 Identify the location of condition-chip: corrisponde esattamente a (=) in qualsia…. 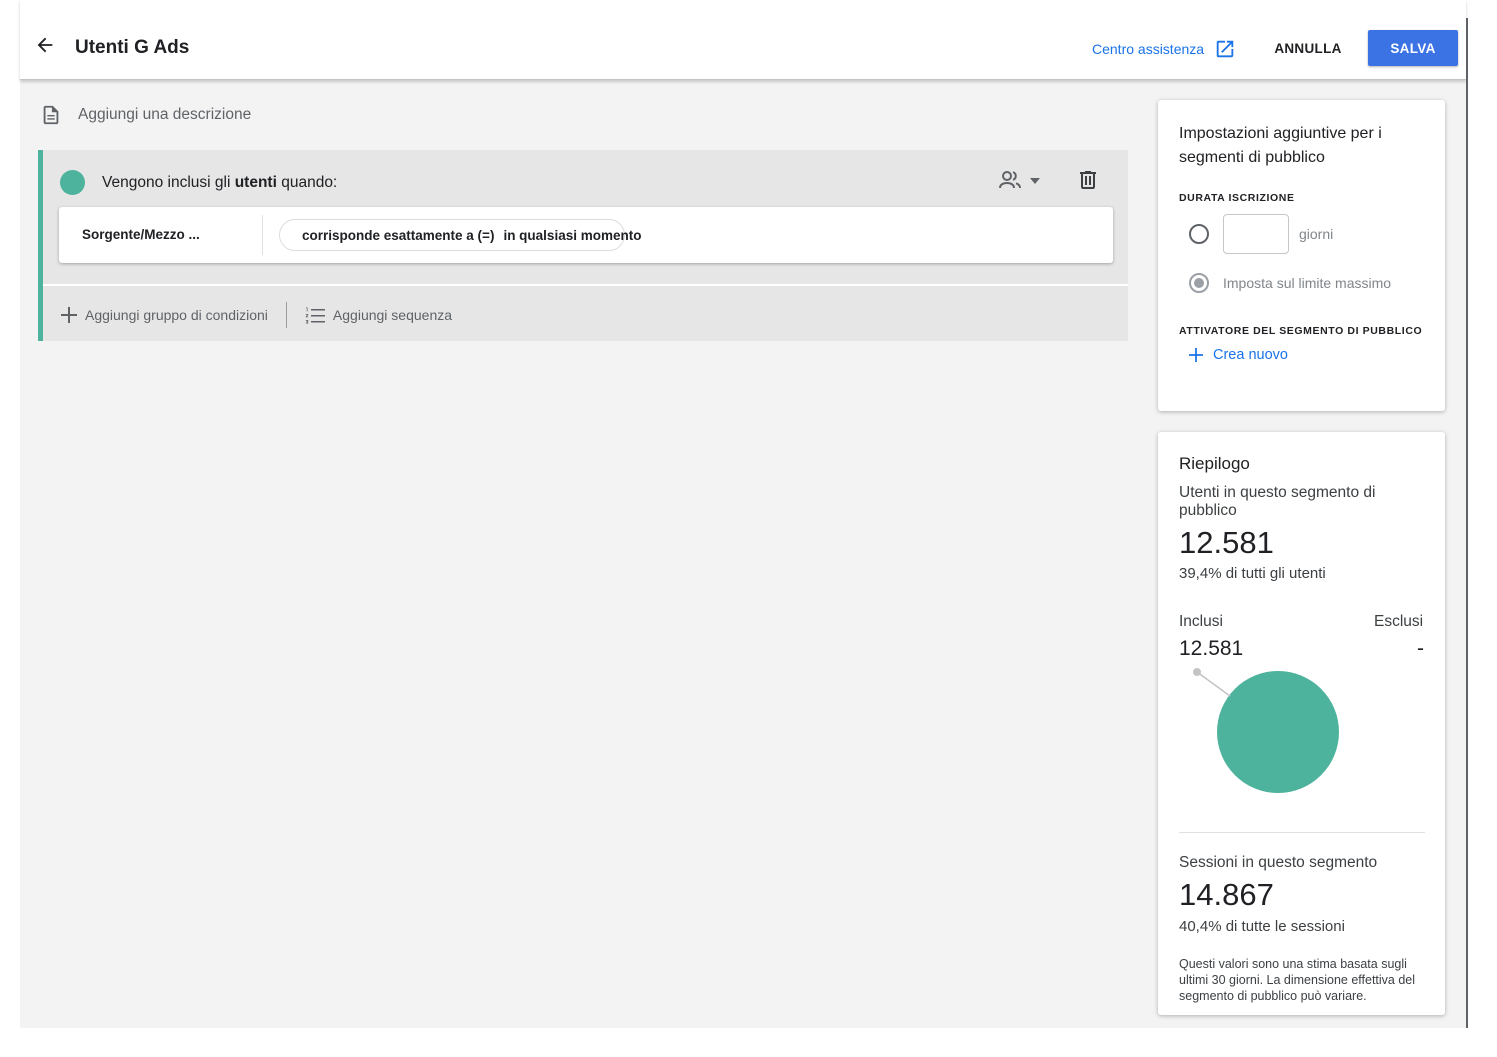
(460, 235).